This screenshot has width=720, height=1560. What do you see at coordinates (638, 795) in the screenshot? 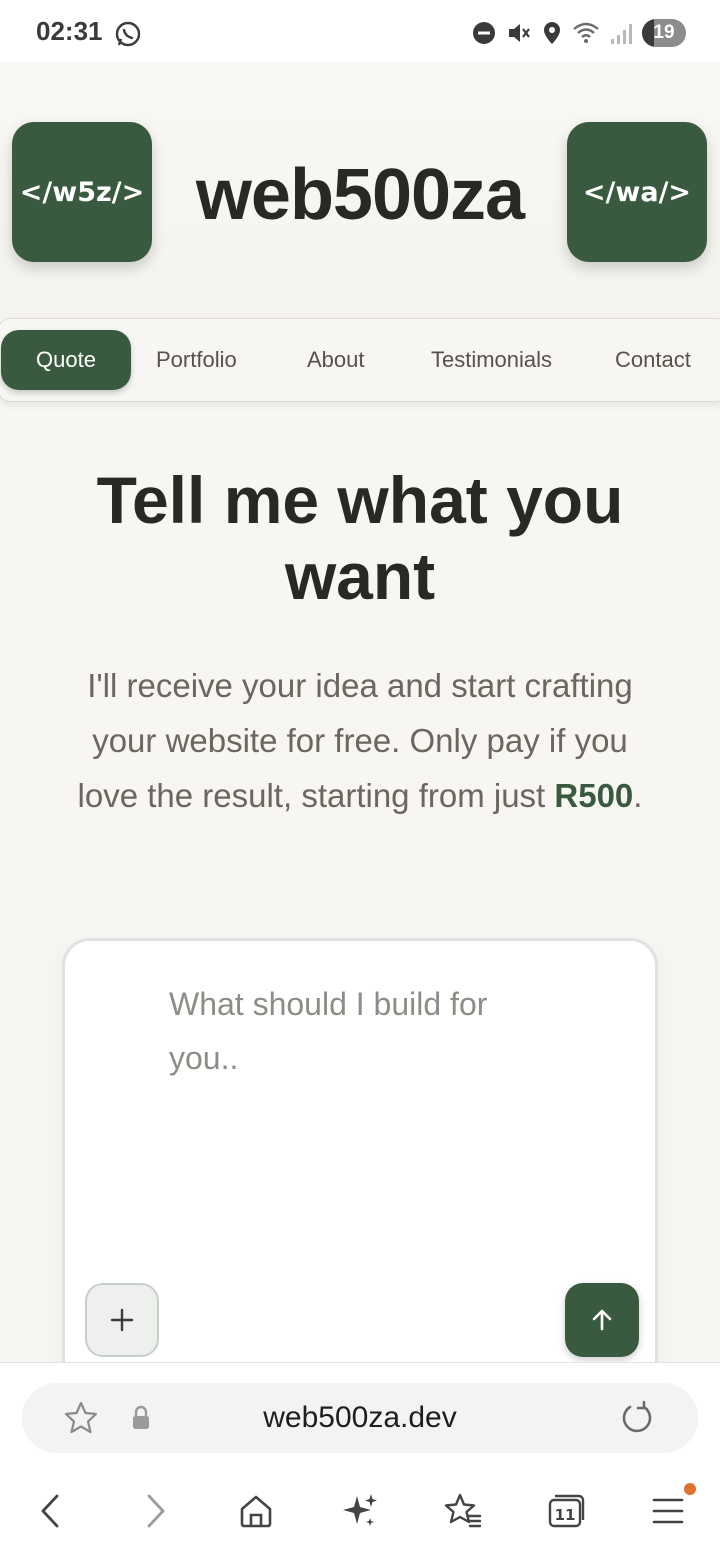
I see `hero-description-end: .` at bounding box center [638, 795].